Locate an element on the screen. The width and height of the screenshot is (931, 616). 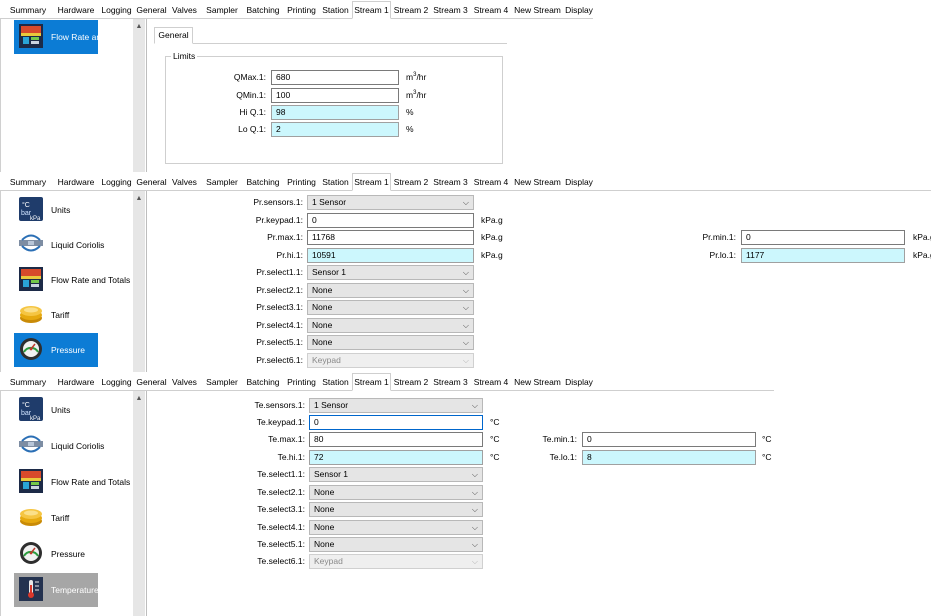
max-label: Te.max.1: is located at coordinates (286, 439).